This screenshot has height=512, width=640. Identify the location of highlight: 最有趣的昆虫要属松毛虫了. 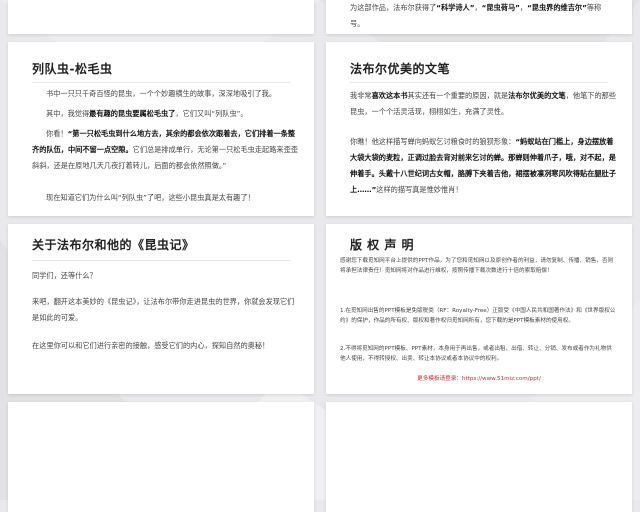
(132, 113).